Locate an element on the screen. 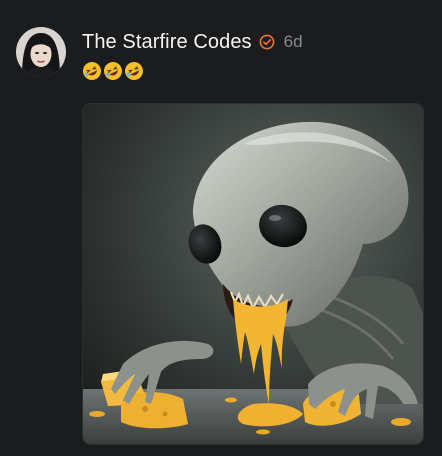 The image size is (442, 456). author-avatar is located at coordinates (41, 52).